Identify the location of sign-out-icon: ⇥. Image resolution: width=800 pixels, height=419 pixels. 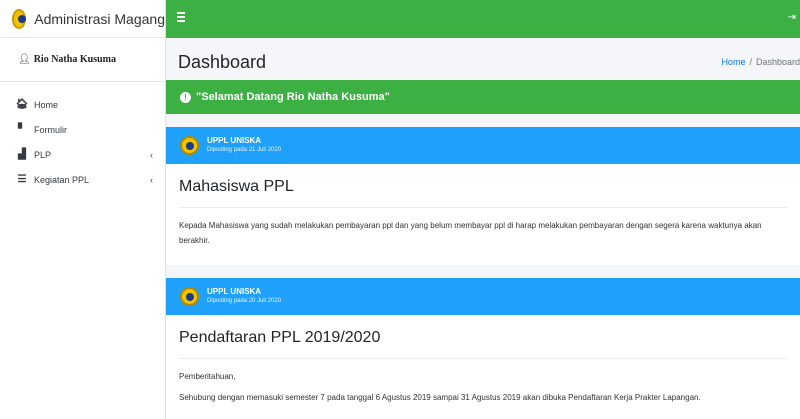
(792, 17).